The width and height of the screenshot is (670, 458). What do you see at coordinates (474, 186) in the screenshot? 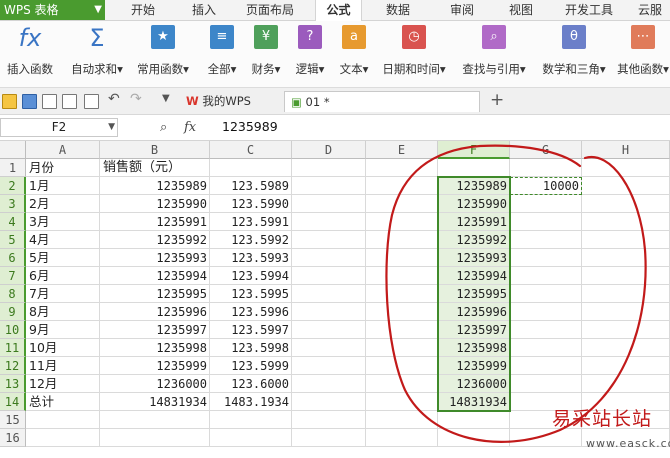
I see `cell-f2: 1235989` at bounding box center [474, 186].